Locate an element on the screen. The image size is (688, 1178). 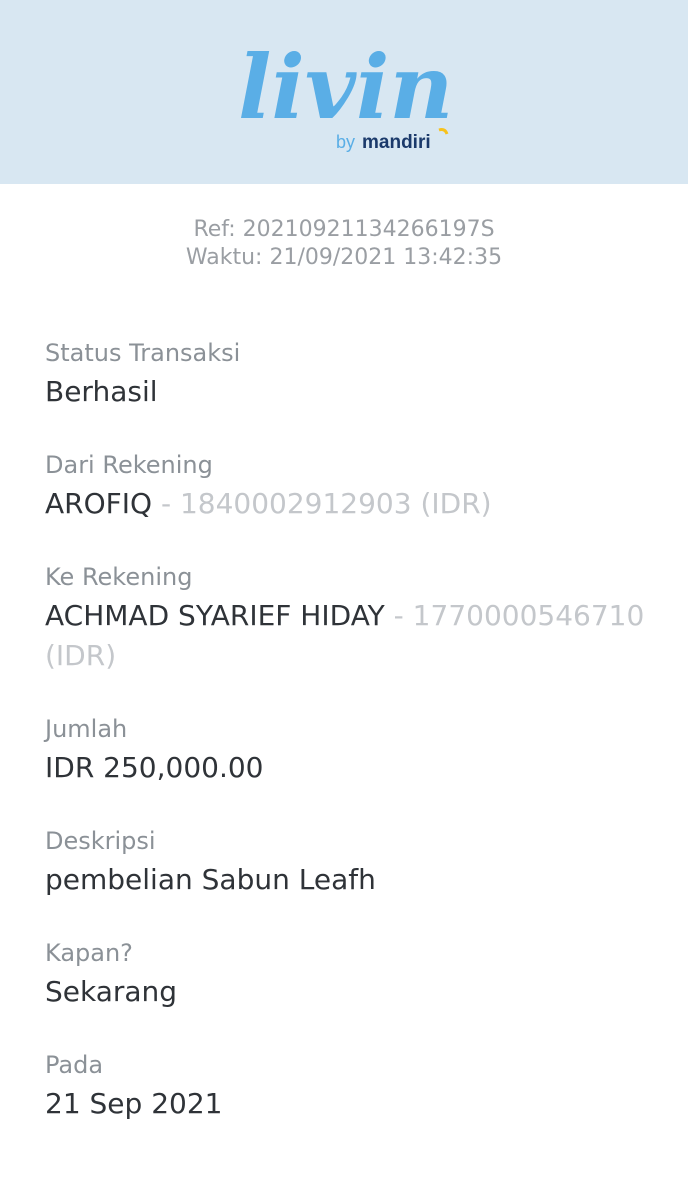
amount-field: Jumlah IDR 250,000.00 is located at coordinates (345, 751).